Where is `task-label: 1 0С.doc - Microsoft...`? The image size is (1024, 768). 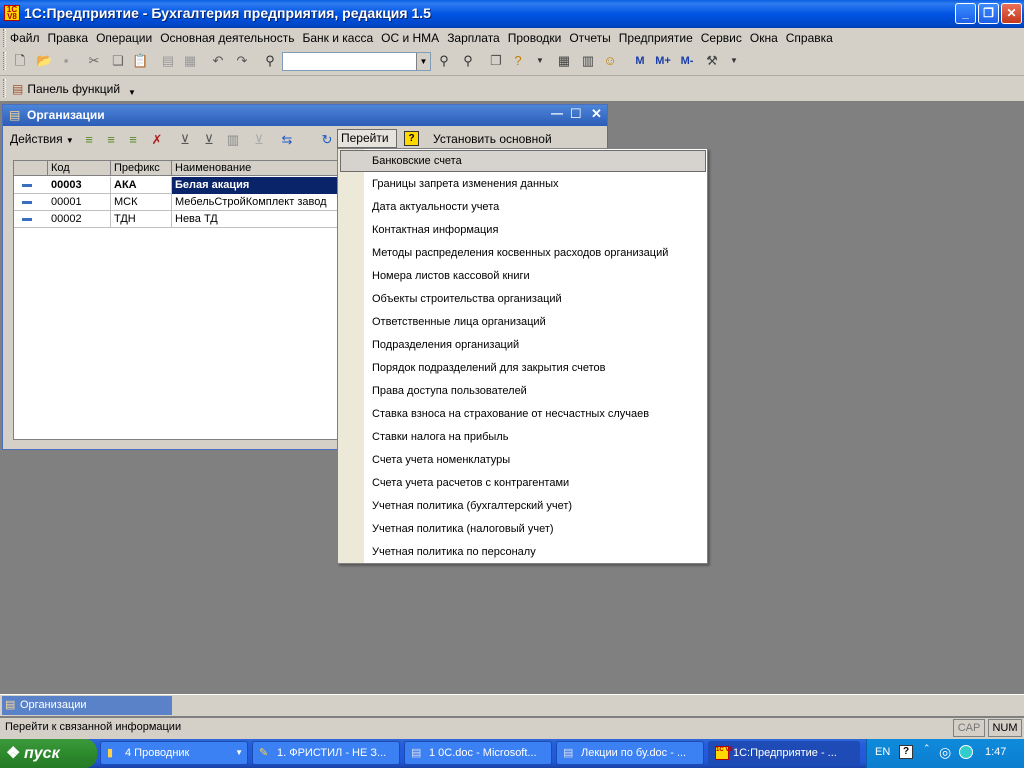 task-label: 1 0С.doc - Microsoft... is located at coordinates (483, 753).